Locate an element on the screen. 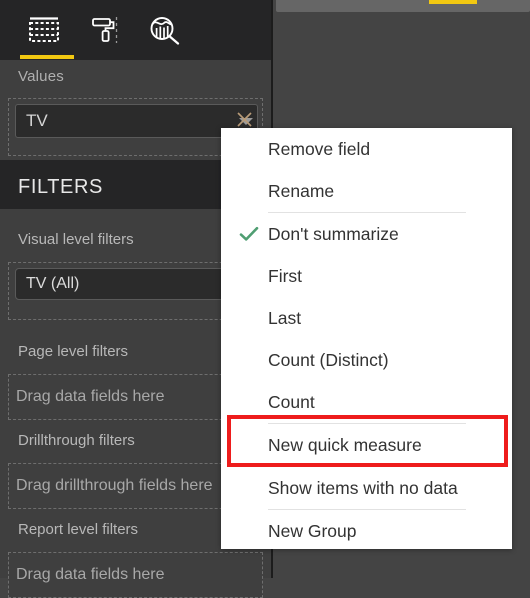  menu-item-count-distinct: Count (Distinct) is located at coordinates (366, 360).